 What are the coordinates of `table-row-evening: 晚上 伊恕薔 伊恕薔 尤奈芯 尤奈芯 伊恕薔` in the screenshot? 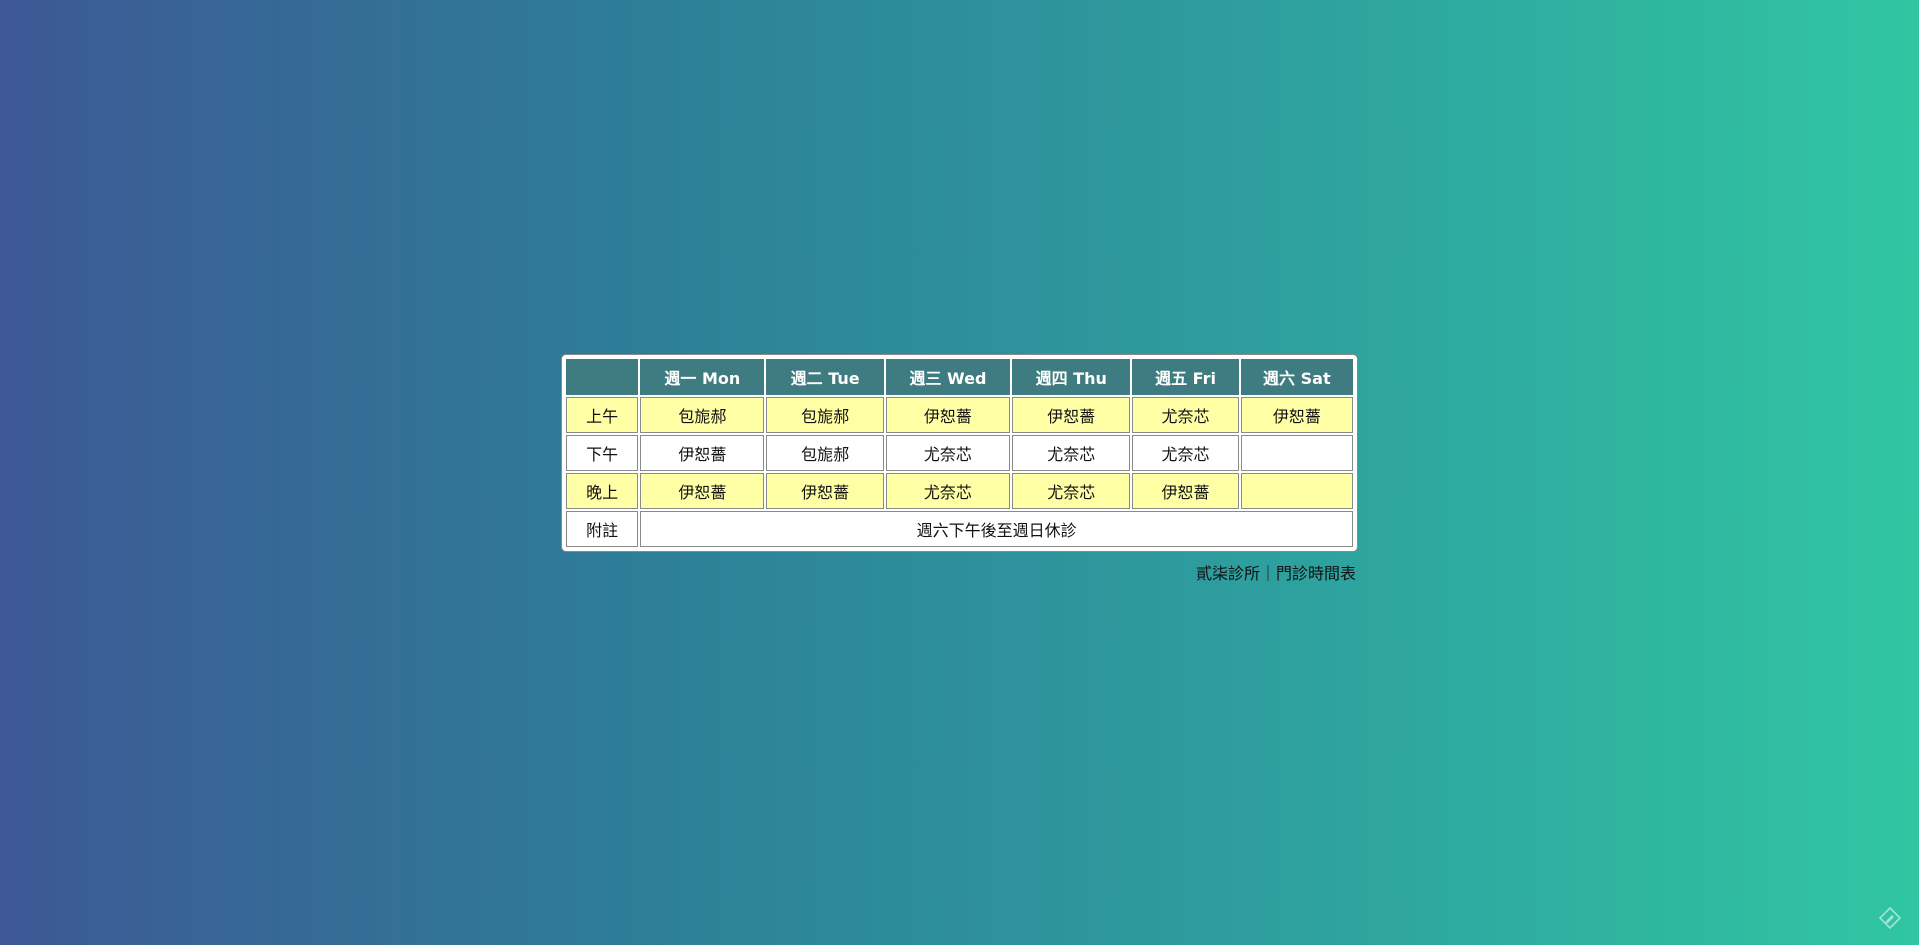 It's located at (959, 491).